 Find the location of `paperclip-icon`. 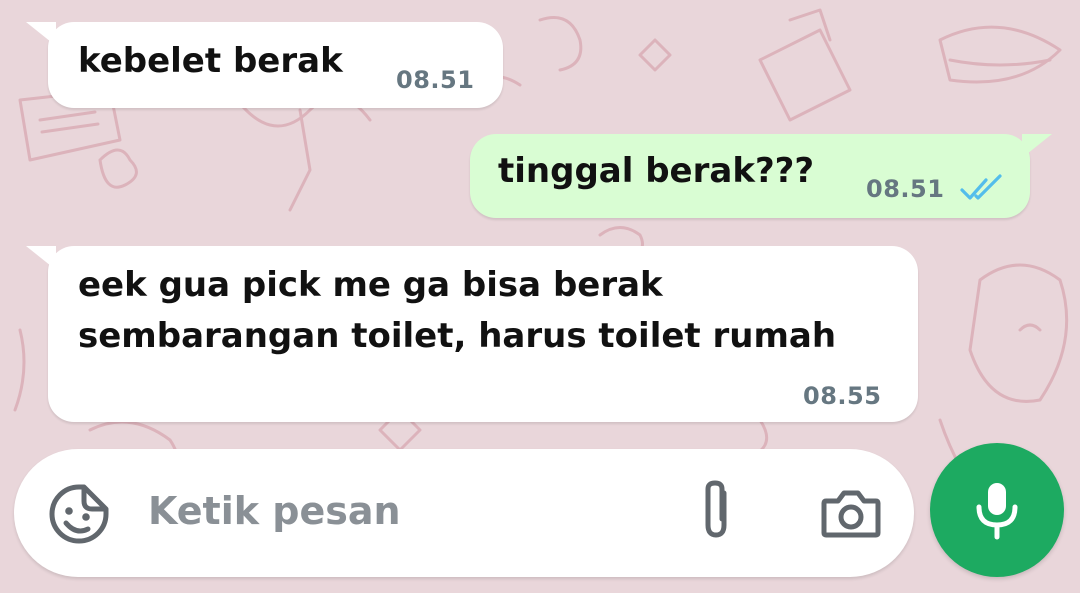

paperclip-icon is located at coordinates (717, 514).